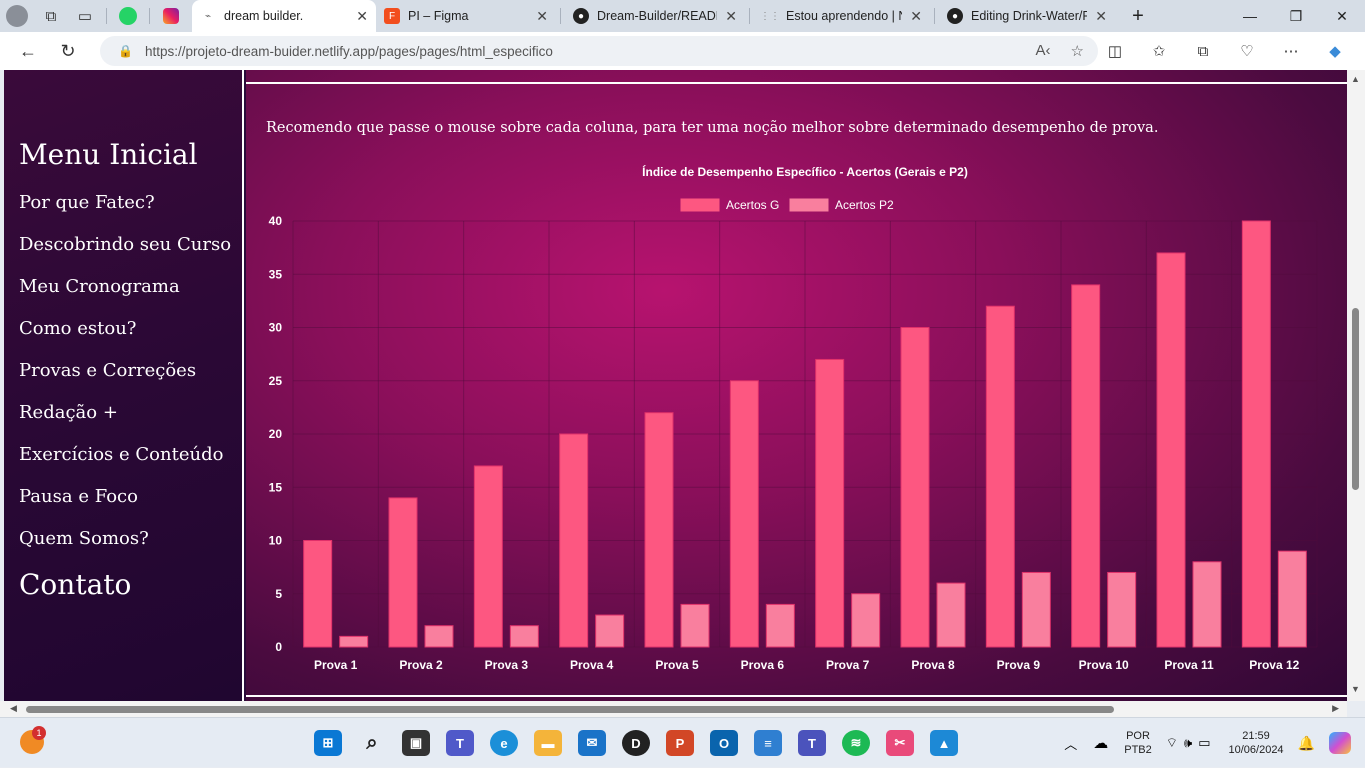 The height and width of the screenshot is (768, 1365). I want to click on task-view-icon: ▣, so click(416, 743).